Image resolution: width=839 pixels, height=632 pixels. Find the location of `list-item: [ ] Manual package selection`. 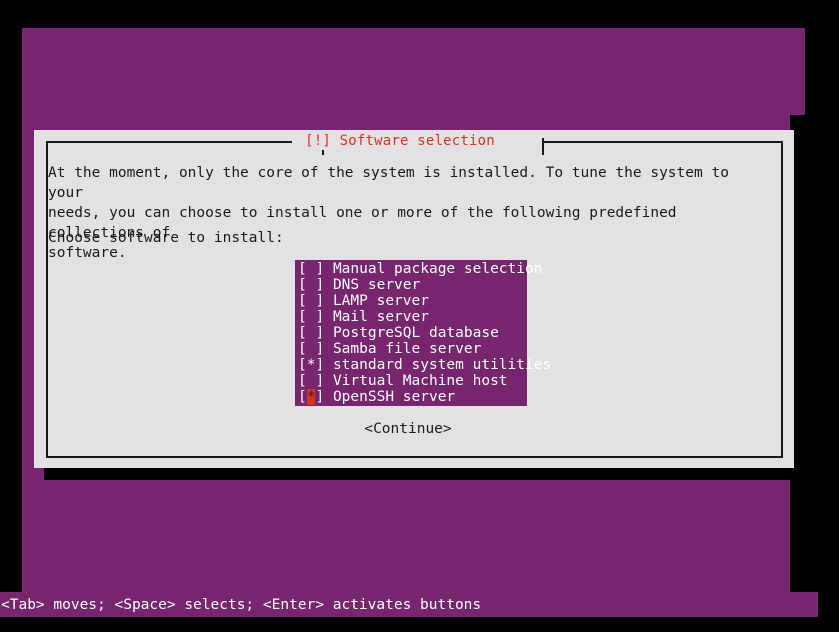

list-item: [ ] Manual package selection is located at coordinates (418, 269).